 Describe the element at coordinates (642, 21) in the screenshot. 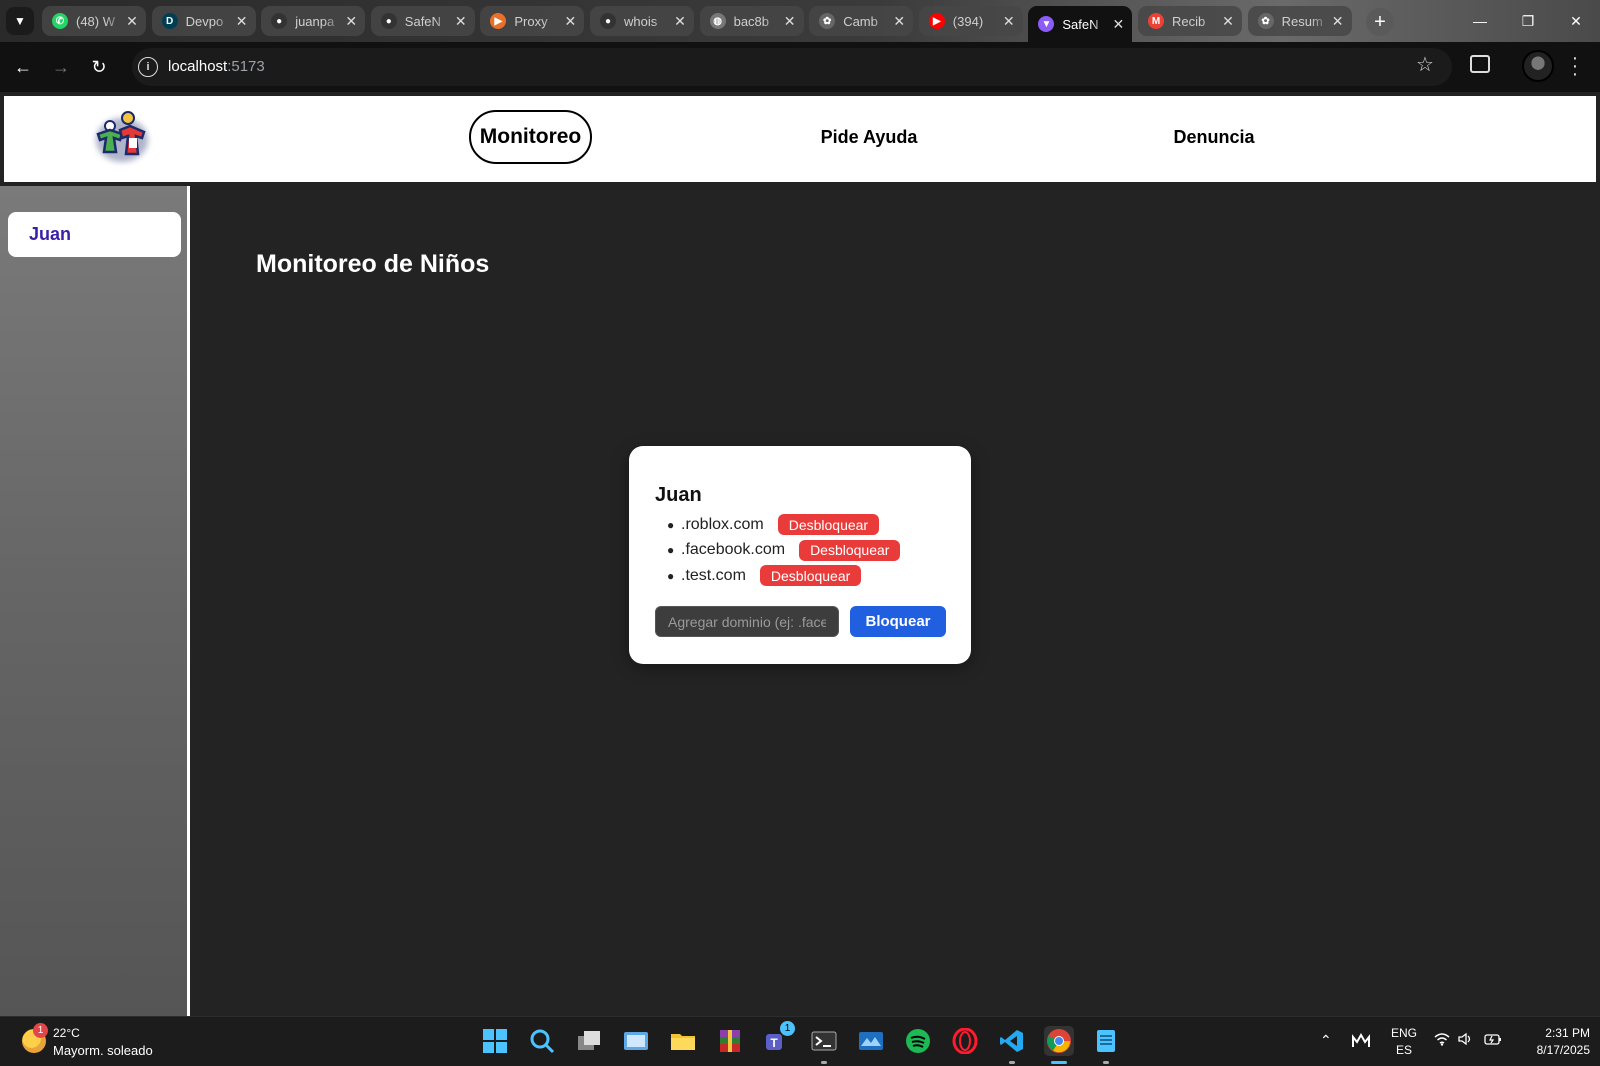

I see `browser-tab: ● whois ✕` at that location.